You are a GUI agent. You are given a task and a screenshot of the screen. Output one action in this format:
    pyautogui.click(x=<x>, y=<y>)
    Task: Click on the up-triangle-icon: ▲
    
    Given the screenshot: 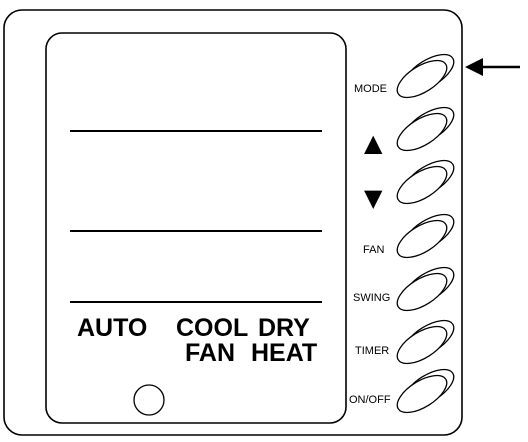 What is the action you would take?
    pyautogui.click(x=373, y=143)
    